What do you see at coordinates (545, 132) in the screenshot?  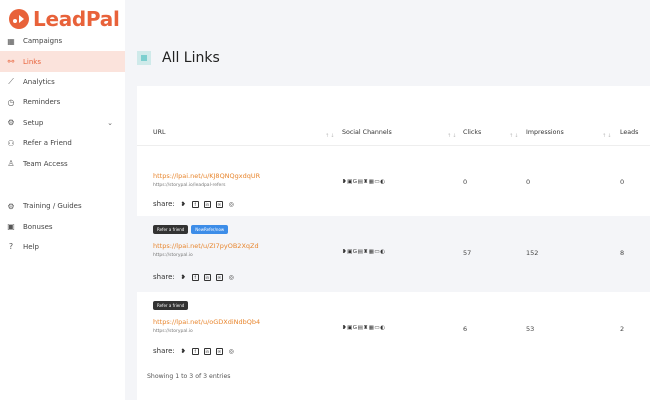 I see `column-header-impressions: Impressions` at bounding box center [545, 132].